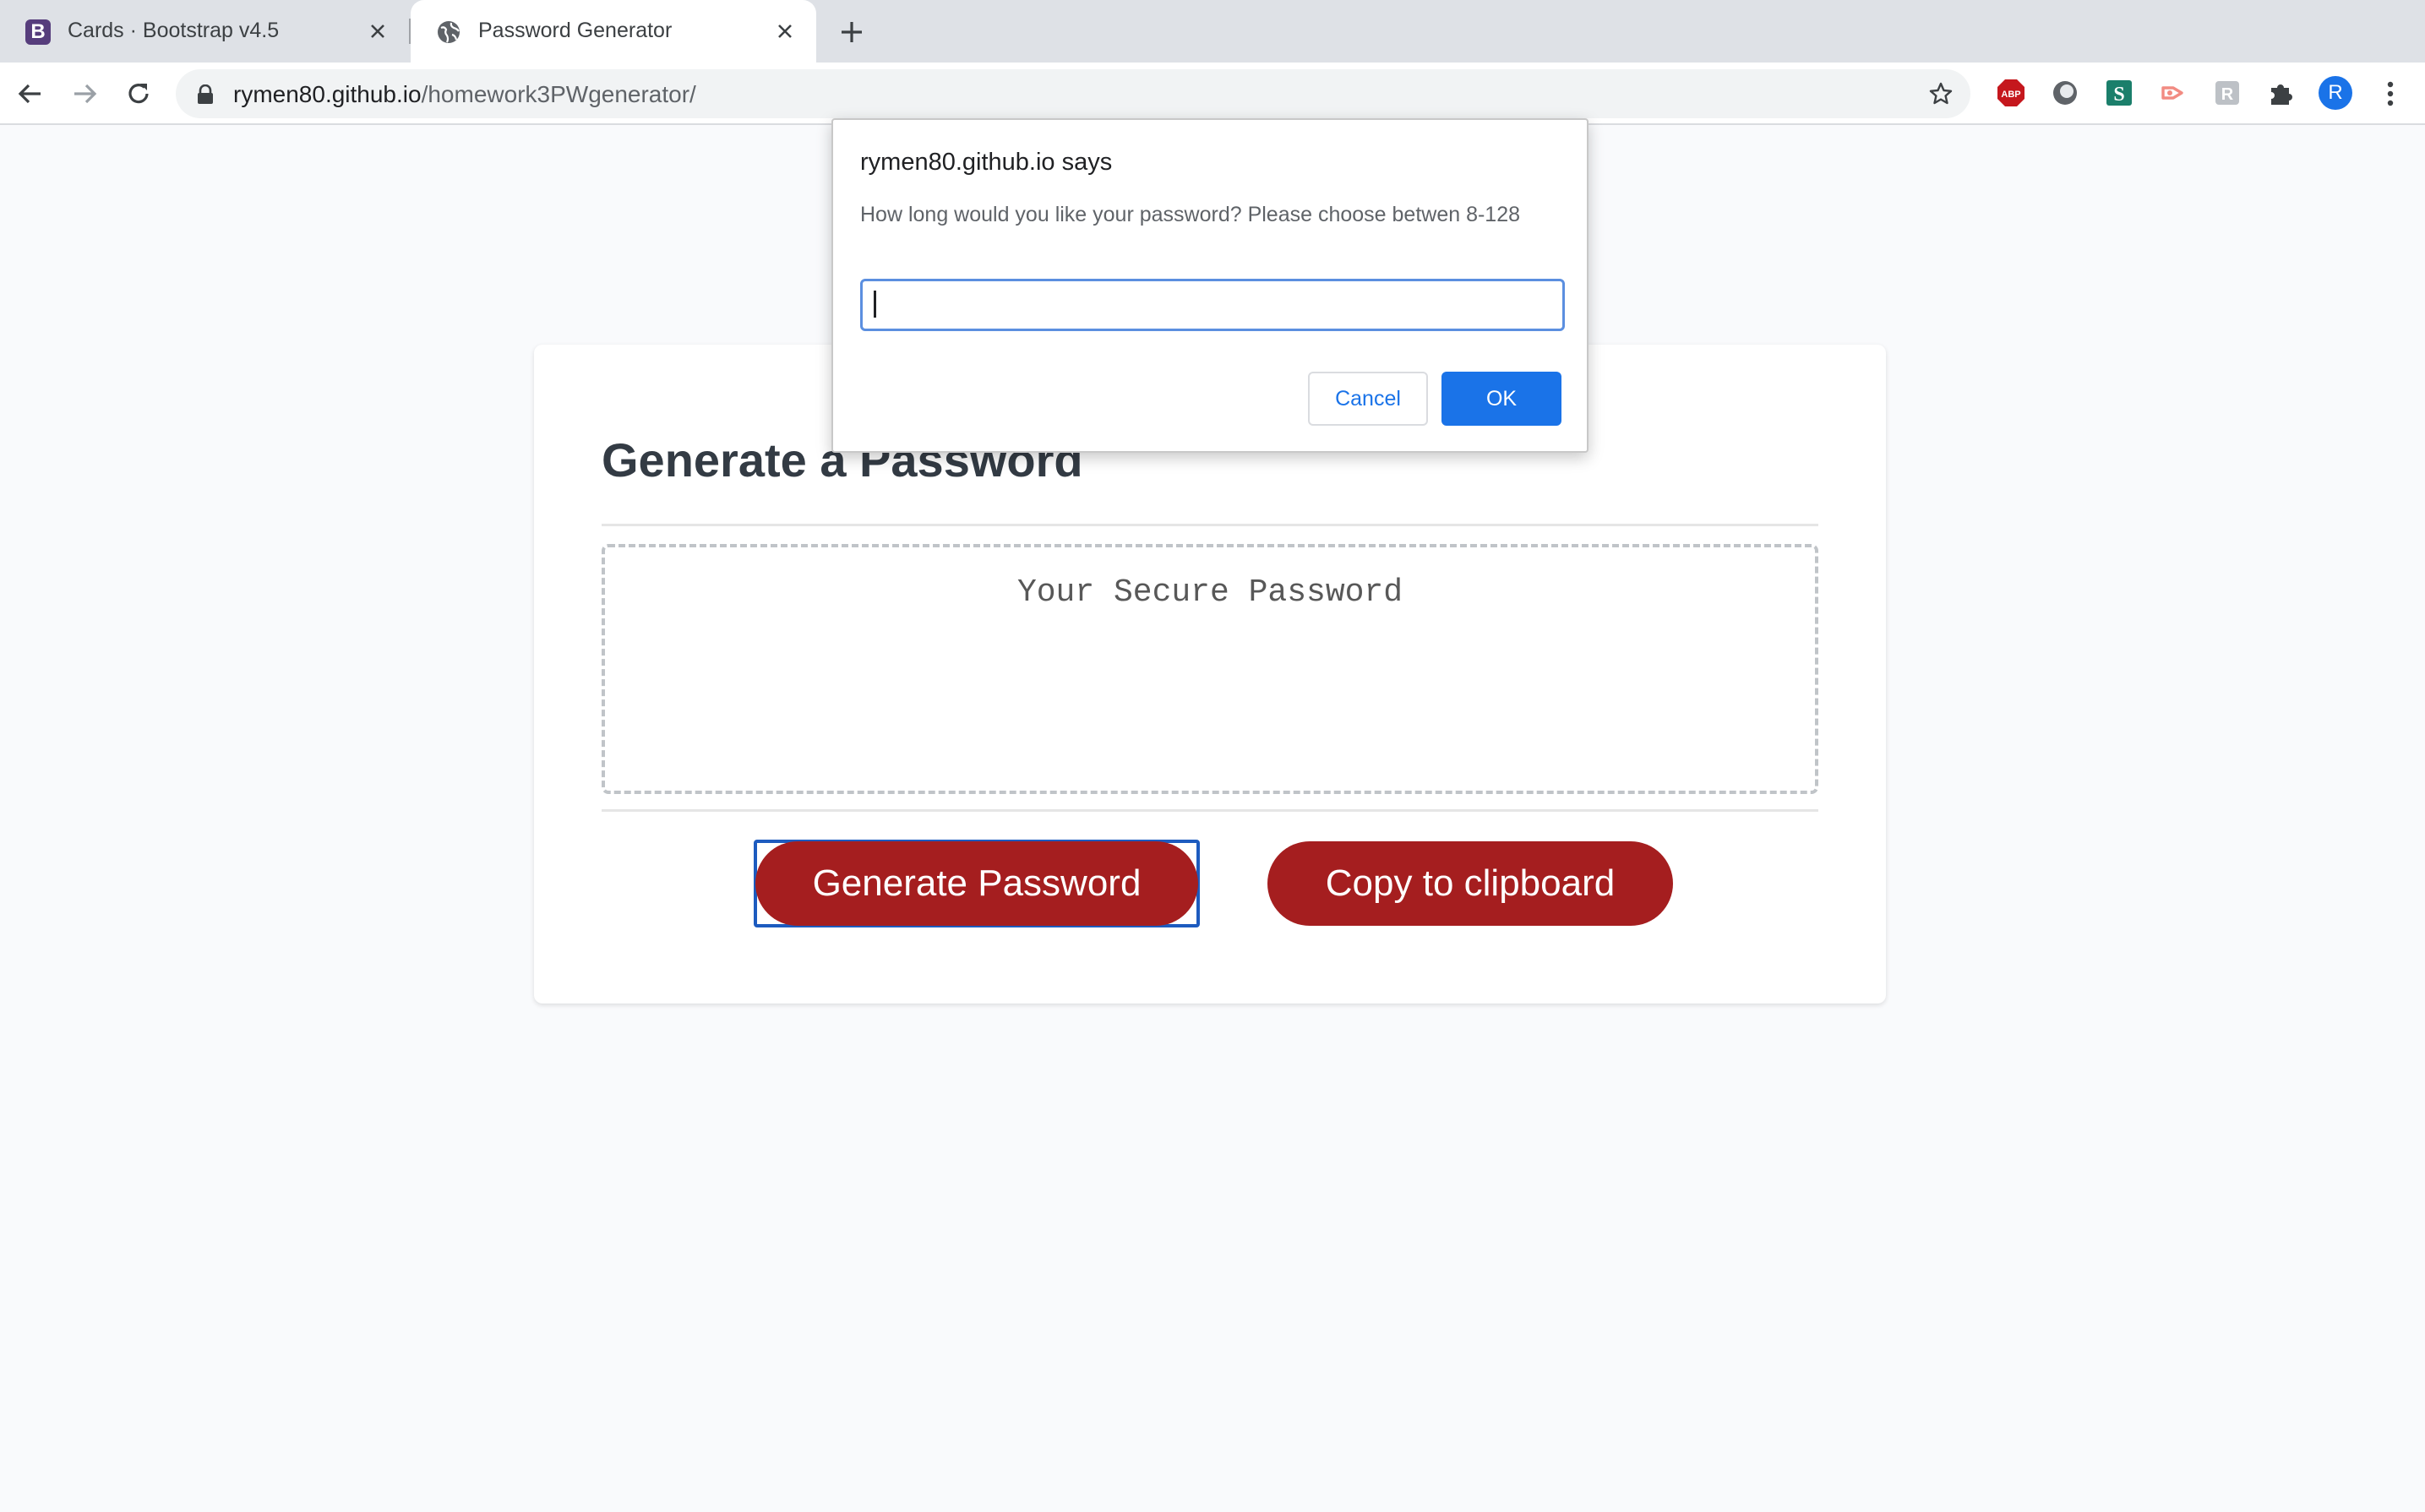  Describe the element at coordinates (1368, 399) in the screenshot. I see `cancel-button: Cancel` at that location.